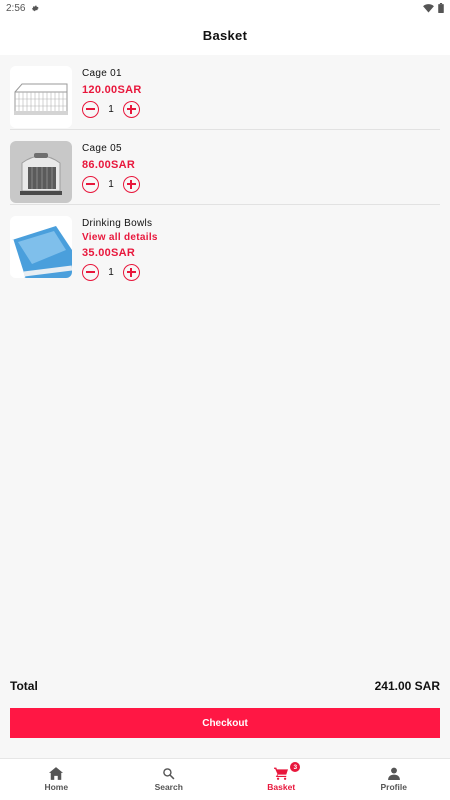  What do you see at coordinates (41, 172) in the screenshot?
I see `product-image-carrier` at bounding box center [41, 172].